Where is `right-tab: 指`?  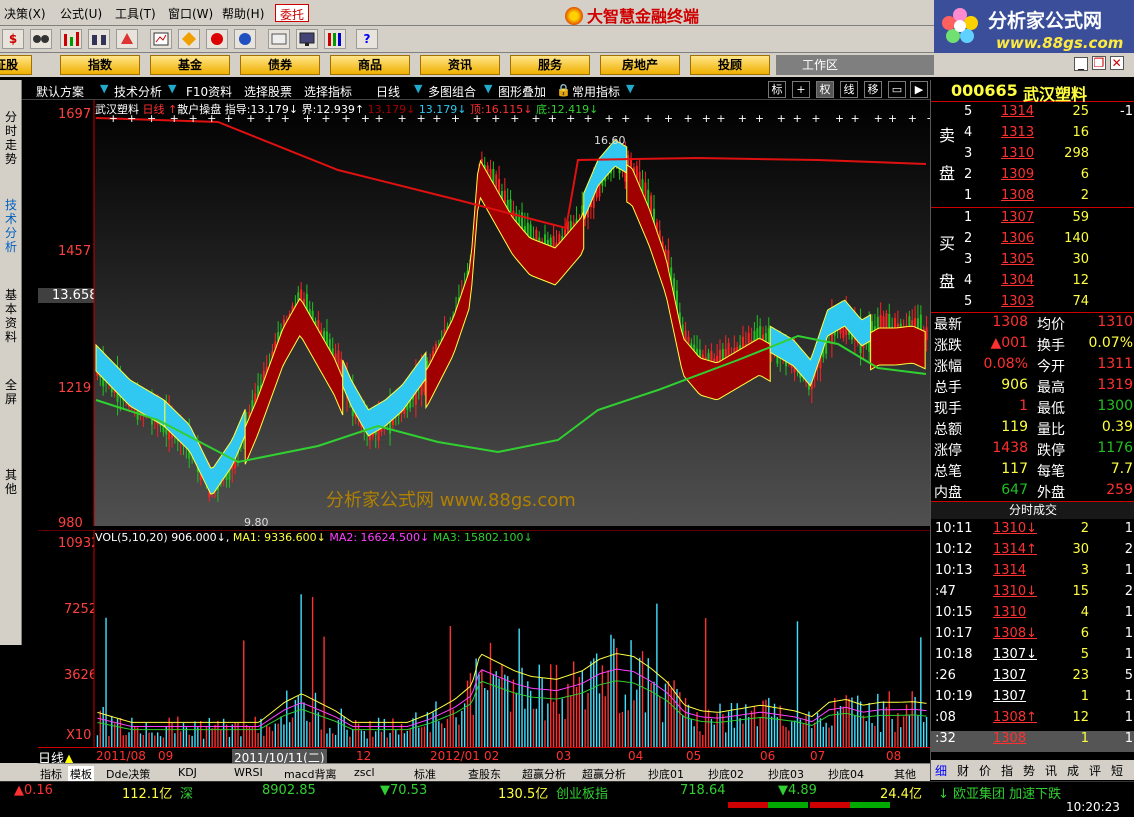 right-tab: 指 is located at coordinates (1007, 770).